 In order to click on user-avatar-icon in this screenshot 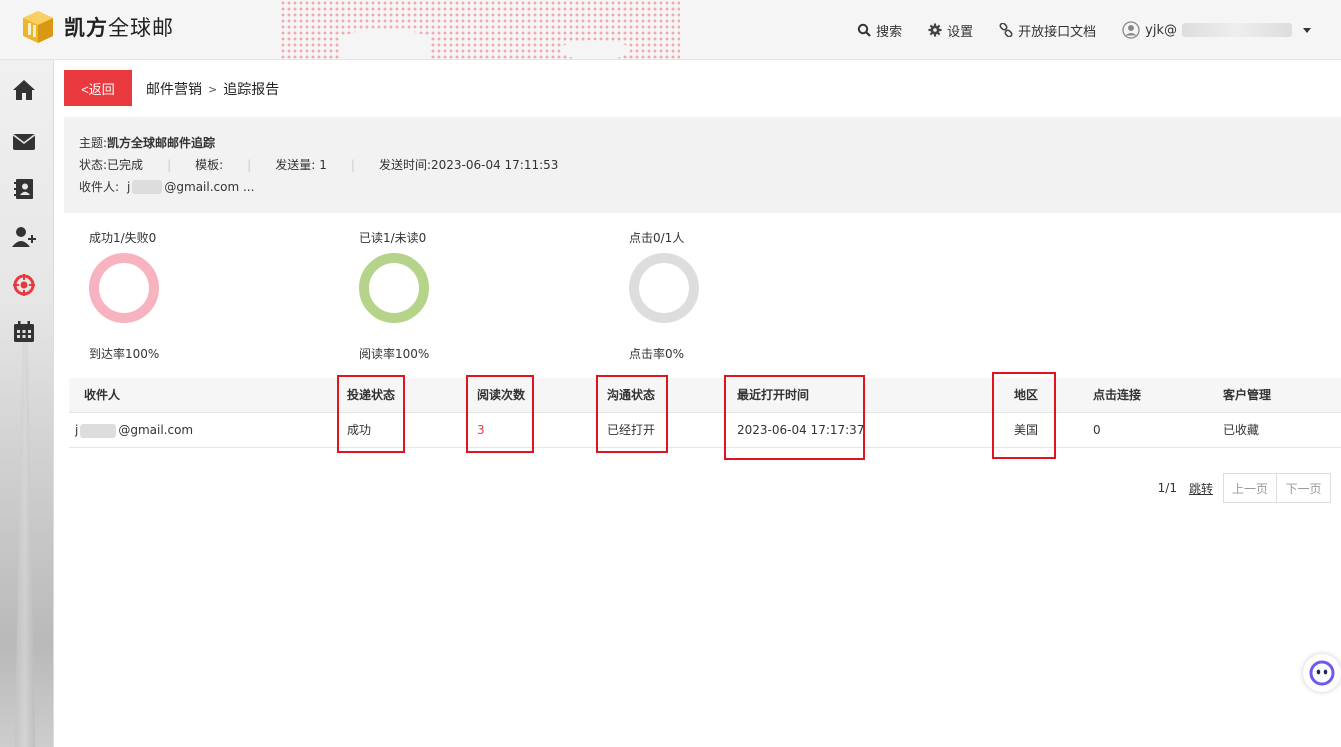, I will do `click(1131, 30)`.